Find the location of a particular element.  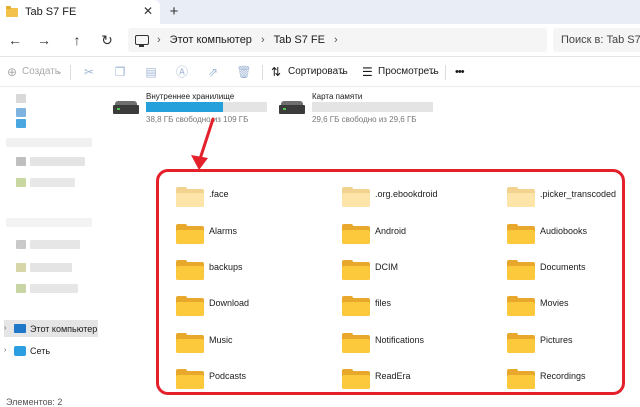

folder-item: Audiobooks is located at coordinates (573, 233).